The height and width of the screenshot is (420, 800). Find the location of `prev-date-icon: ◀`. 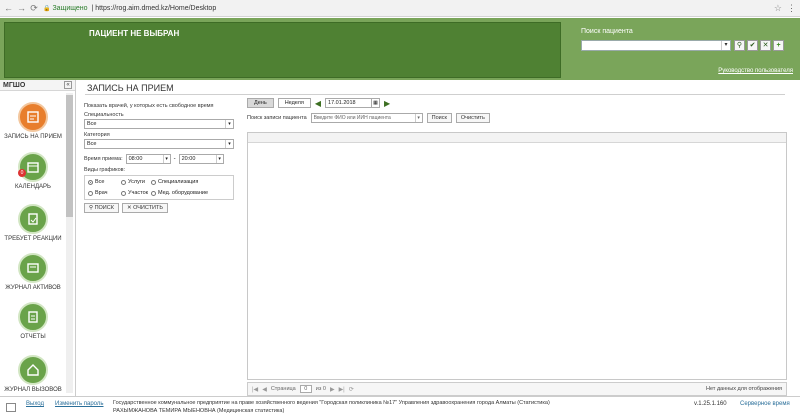

prev-date-icon: ◀ is located at coordinates (318, 103).